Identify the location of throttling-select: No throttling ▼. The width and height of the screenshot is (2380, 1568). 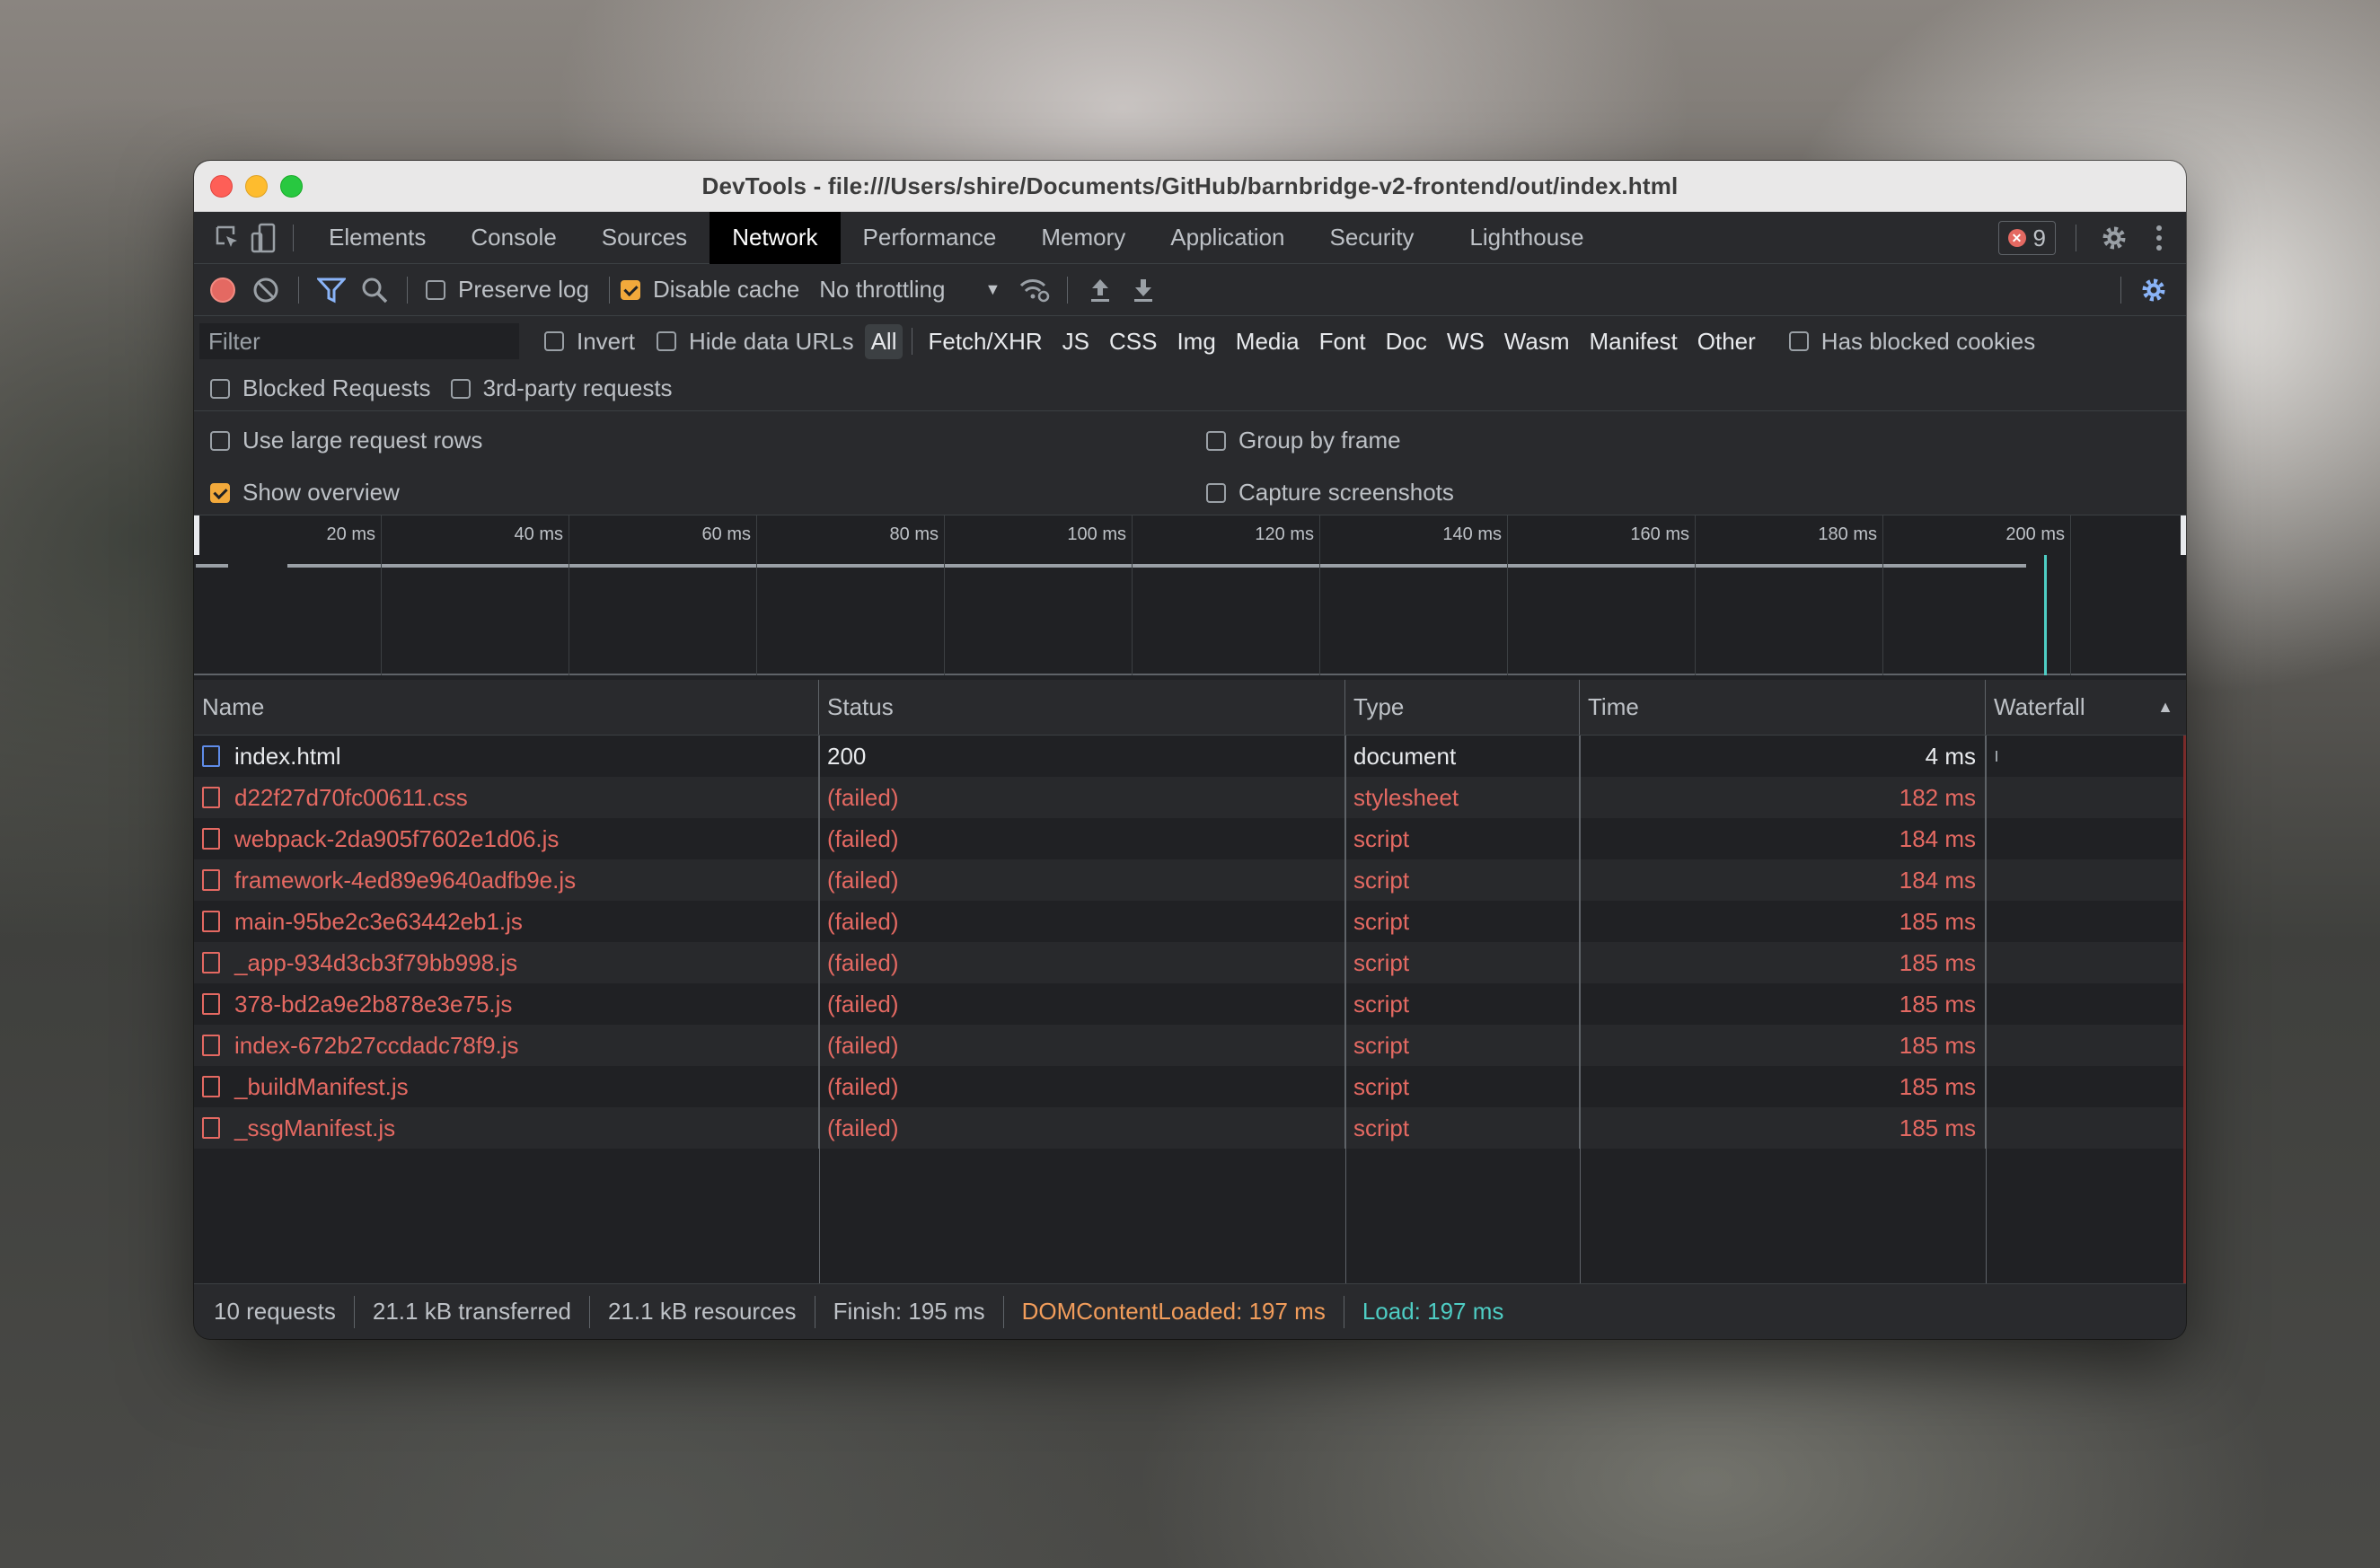
(909, 290).